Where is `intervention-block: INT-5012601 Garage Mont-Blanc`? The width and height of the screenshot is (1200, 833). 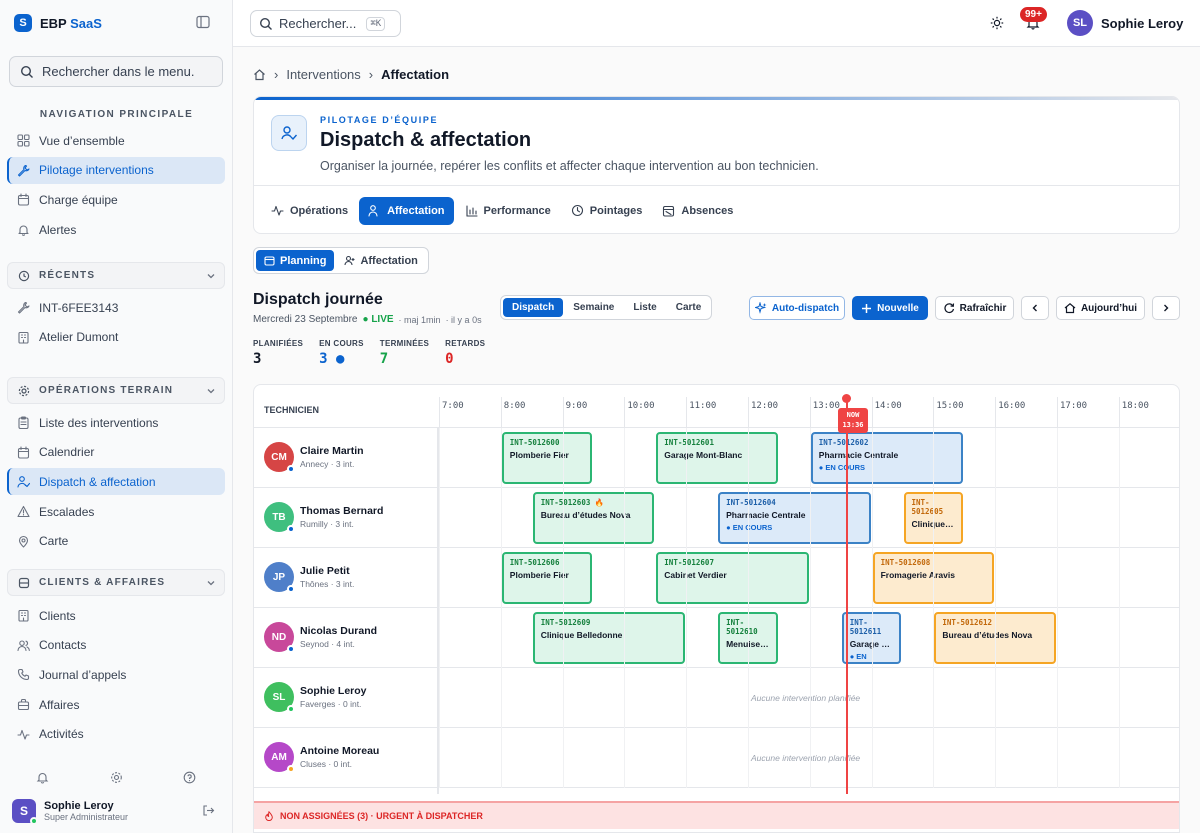 intervention-block: INT-5012601 Garage Mont-Blanc is located at coordinates (717, 458).